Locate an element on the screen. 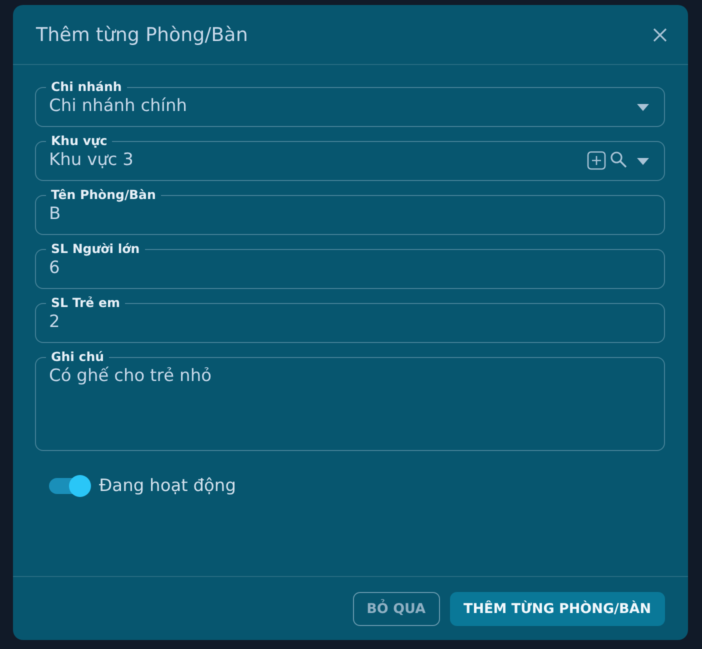  field-value: Có ghế cho trẻ nhỏ is located at coordinates (130, 376).